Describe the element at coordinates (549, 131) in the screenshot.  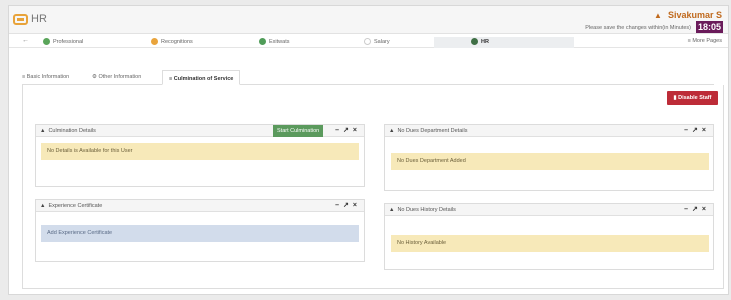
I see `panel-header: ▲ No Dues Department Details –↗×` at that location.